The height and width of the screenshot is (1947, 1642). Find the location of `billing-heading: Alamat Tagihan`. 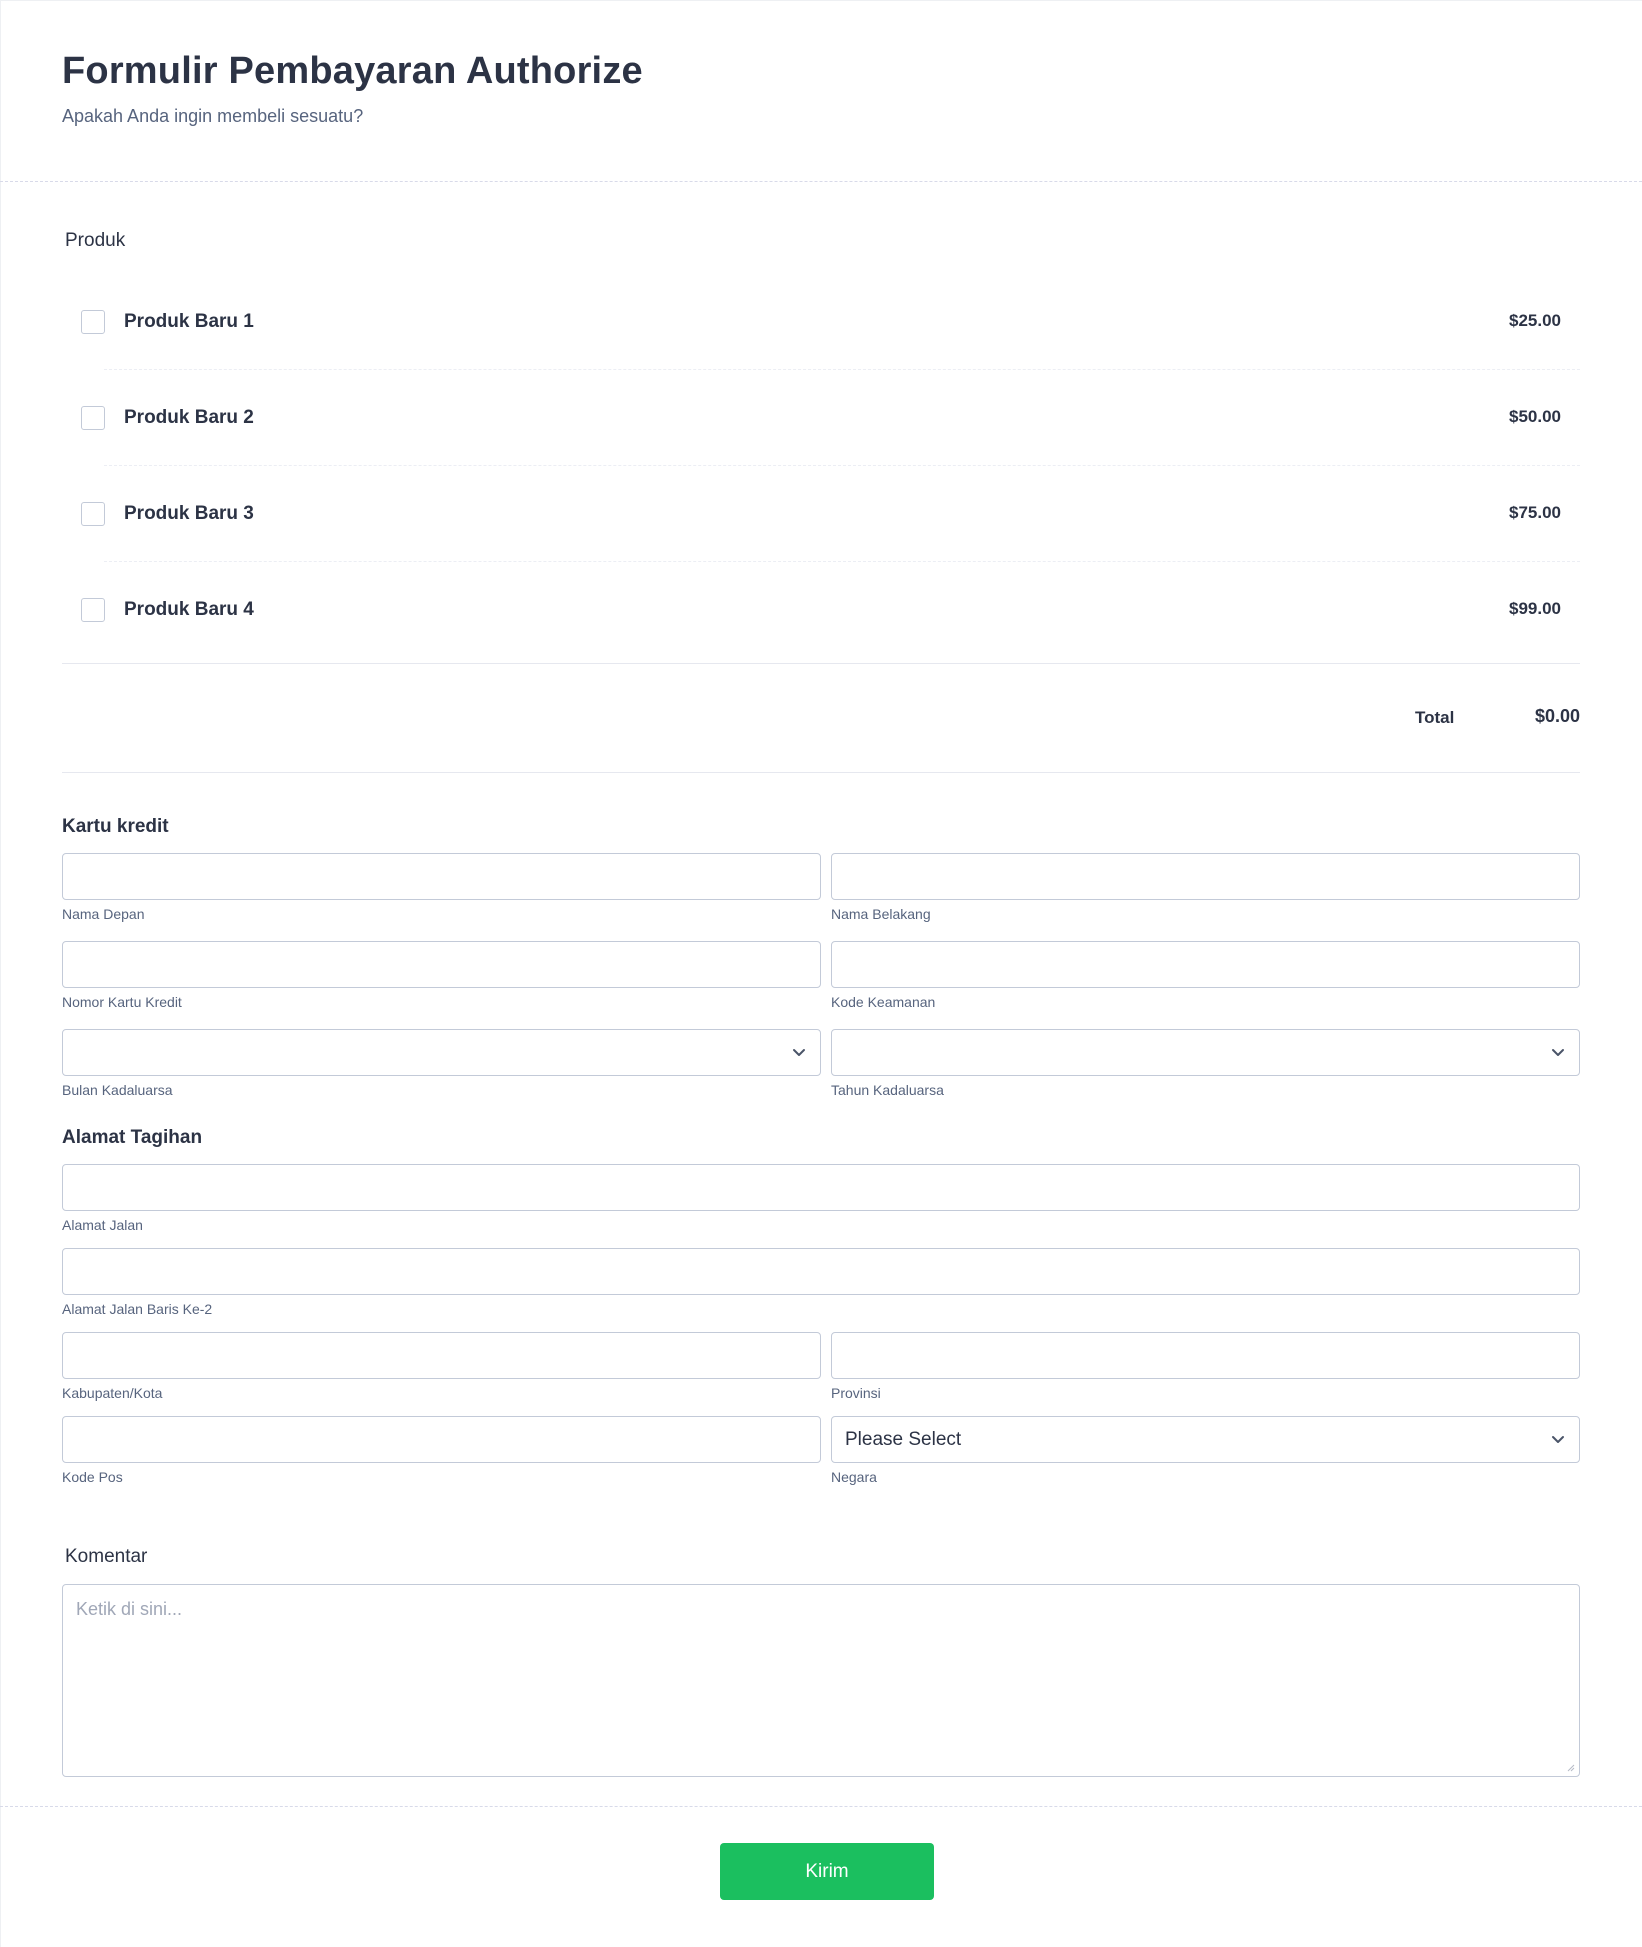

billing-heading: Alamat Tagihan is located at coordinates (132, 1137).